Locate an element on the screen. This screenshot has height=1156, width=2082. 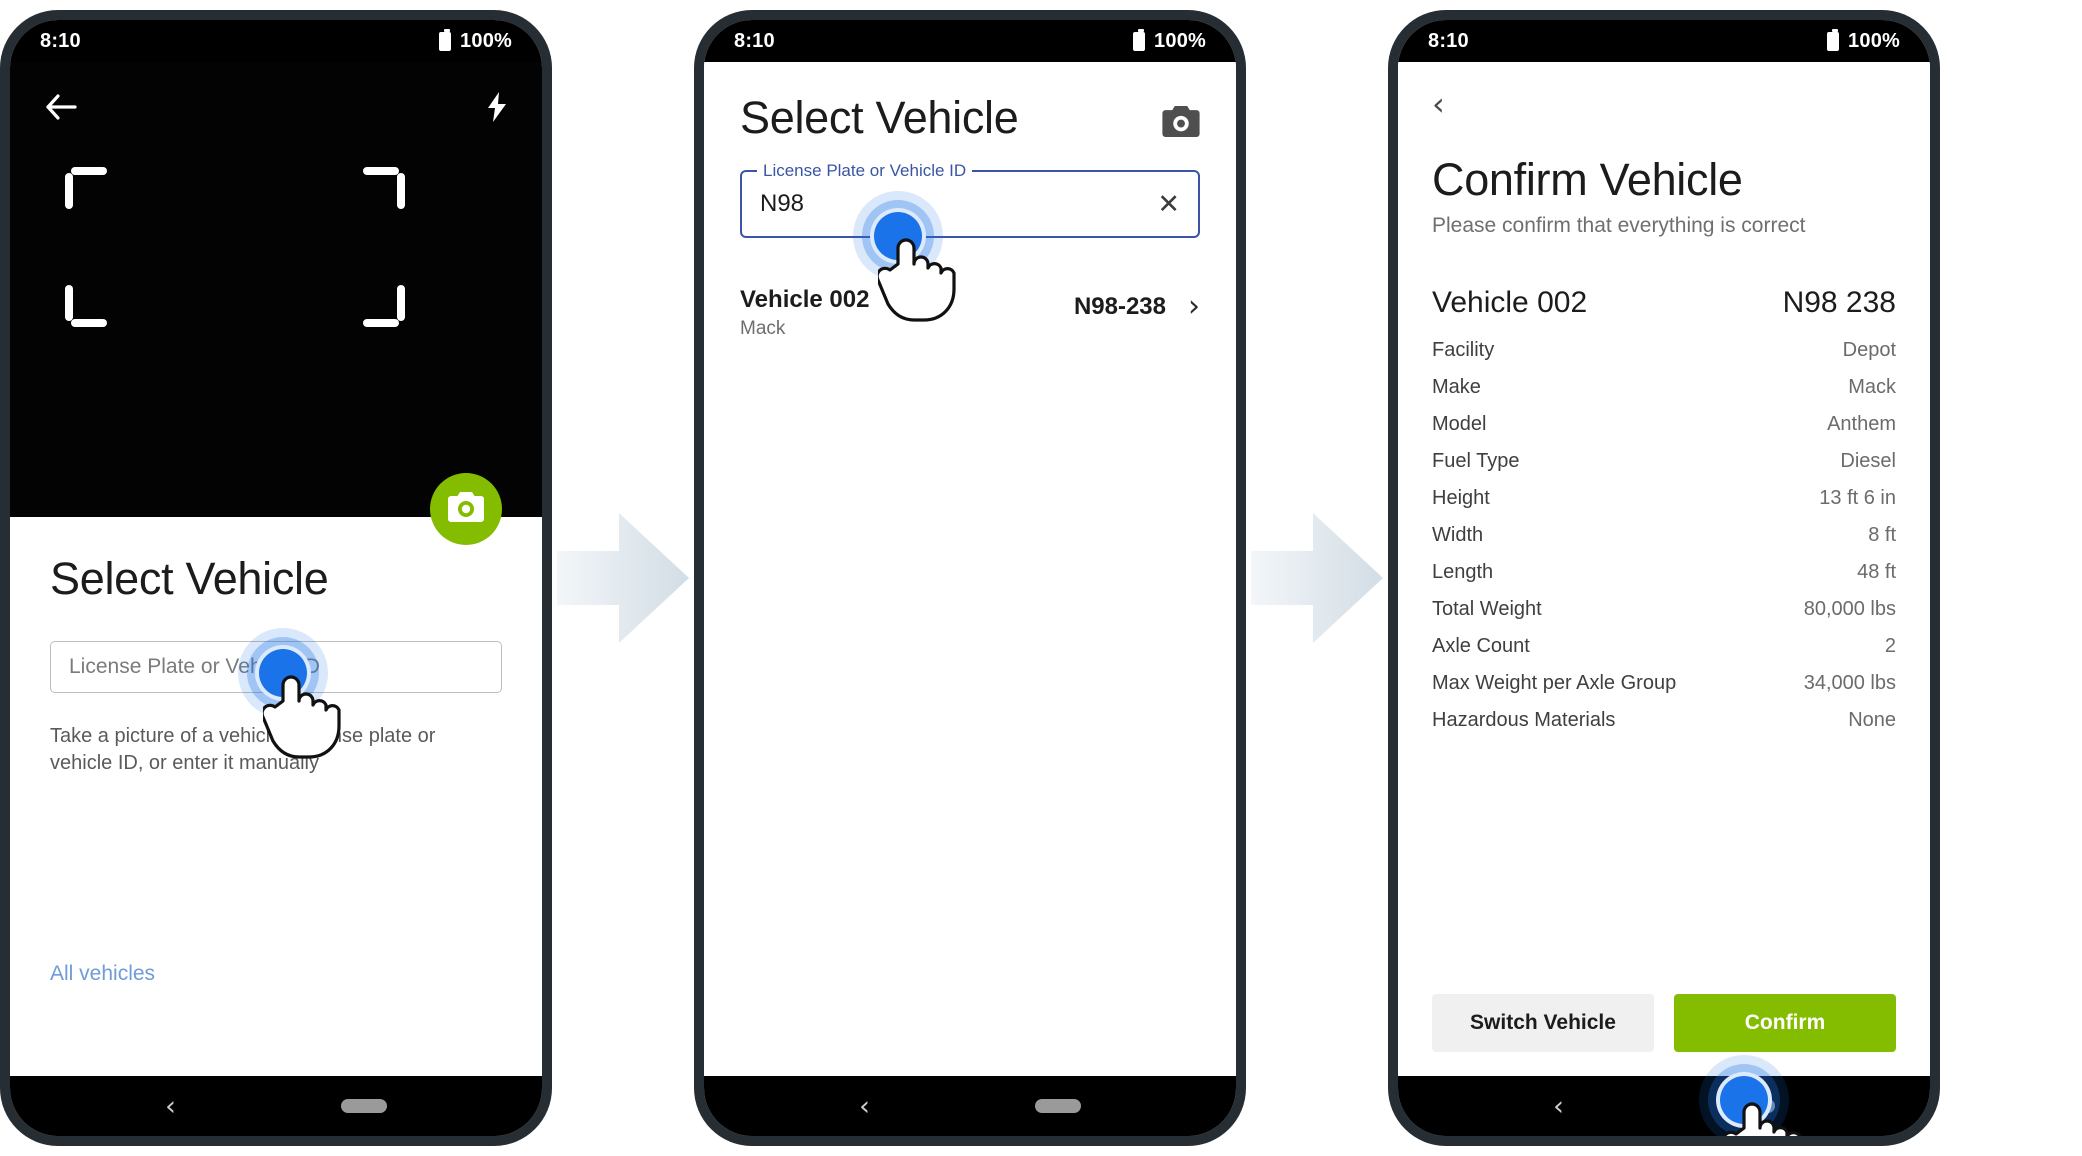
camera-toolbar is located at coordinates (276, 109).